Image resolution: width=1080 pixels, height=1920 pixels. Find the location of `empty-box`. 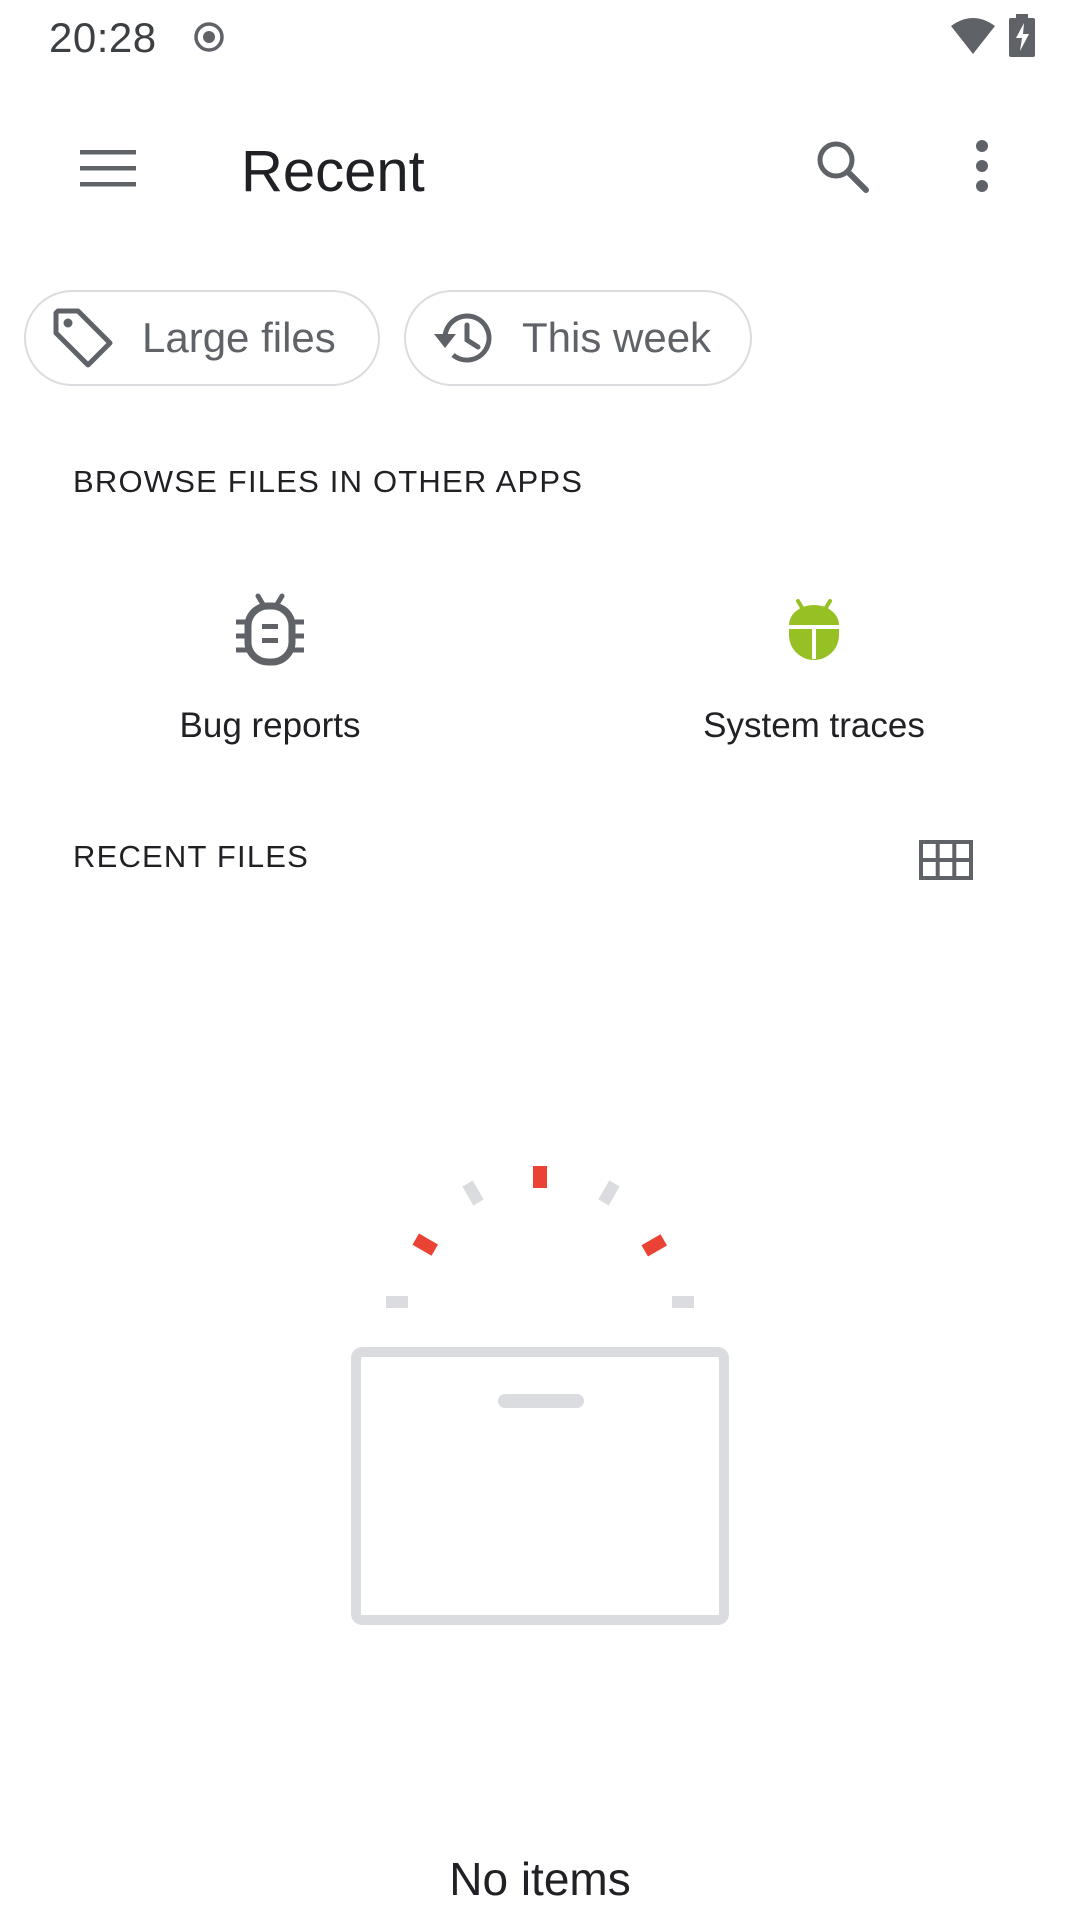

empty-box is located at coordinates (540, 1486).